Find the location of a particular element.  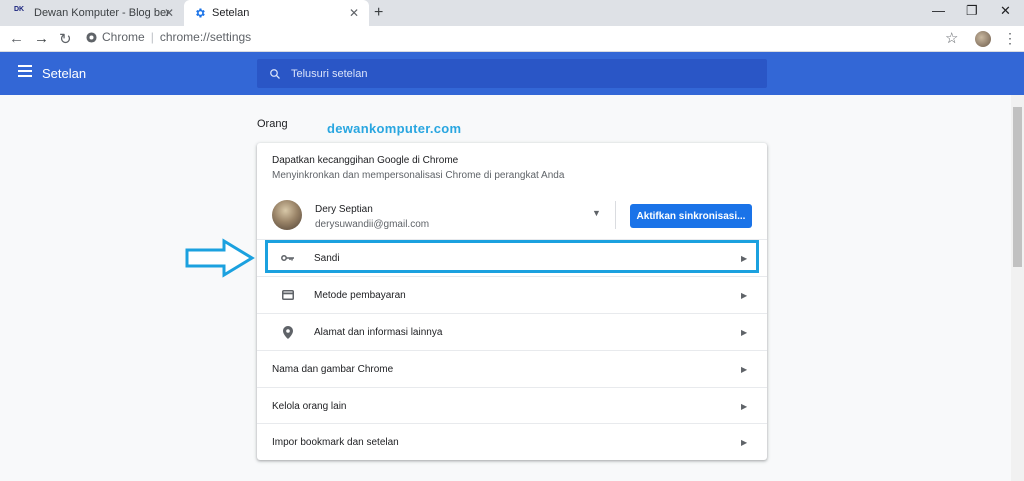

location-pin-icon is located at coordinates (288, 332).